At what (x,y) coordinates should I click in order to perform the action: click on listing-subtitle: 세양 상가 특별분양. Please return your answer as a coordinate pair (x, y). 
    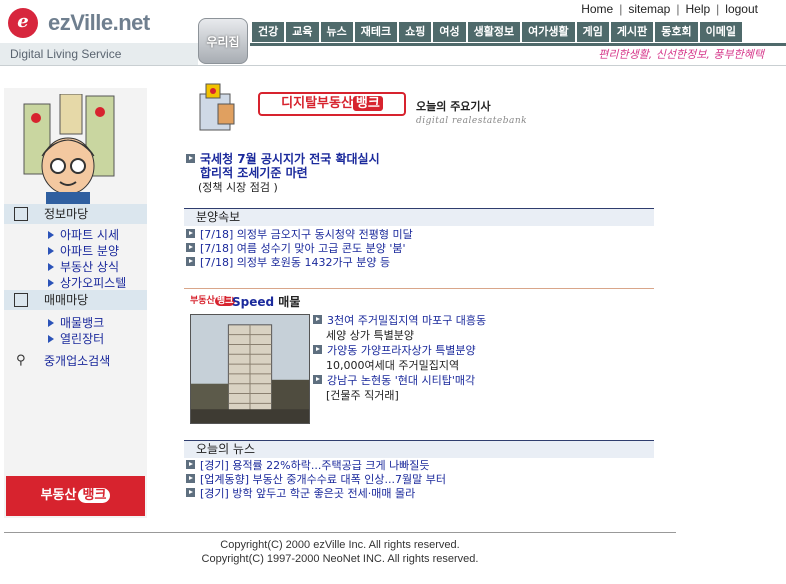
    Looking at the image, I should click on (370, 335).